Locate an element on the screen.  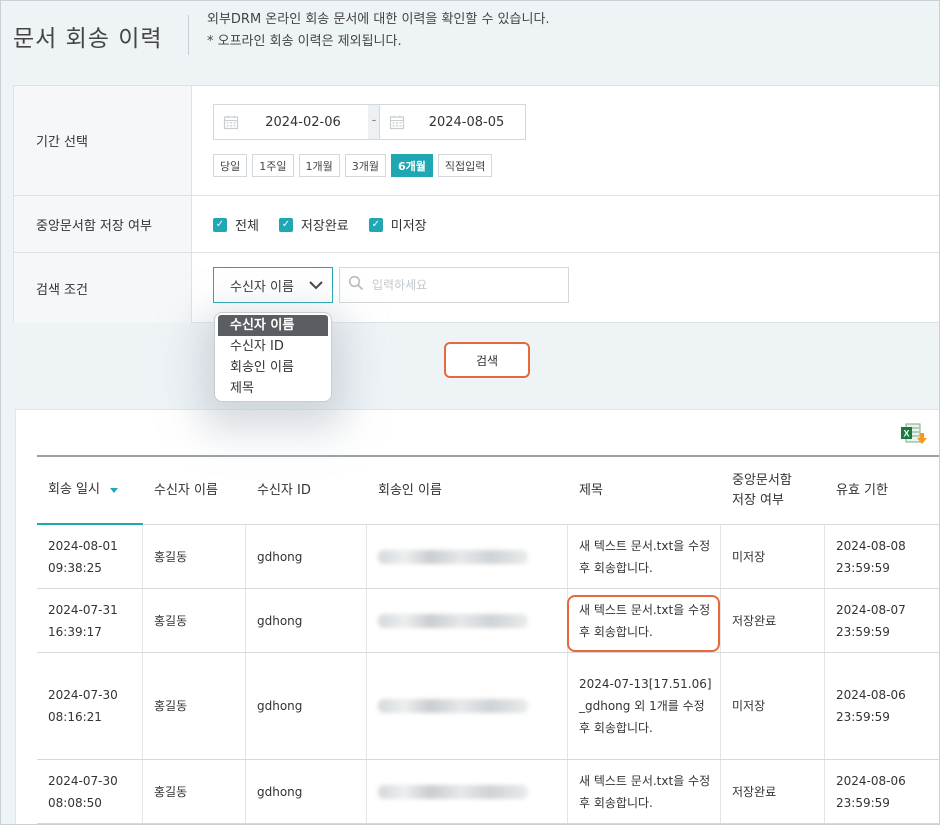
cell-expiry: 2024-08-08 23:59:59 is located at coordinates (871, 556).